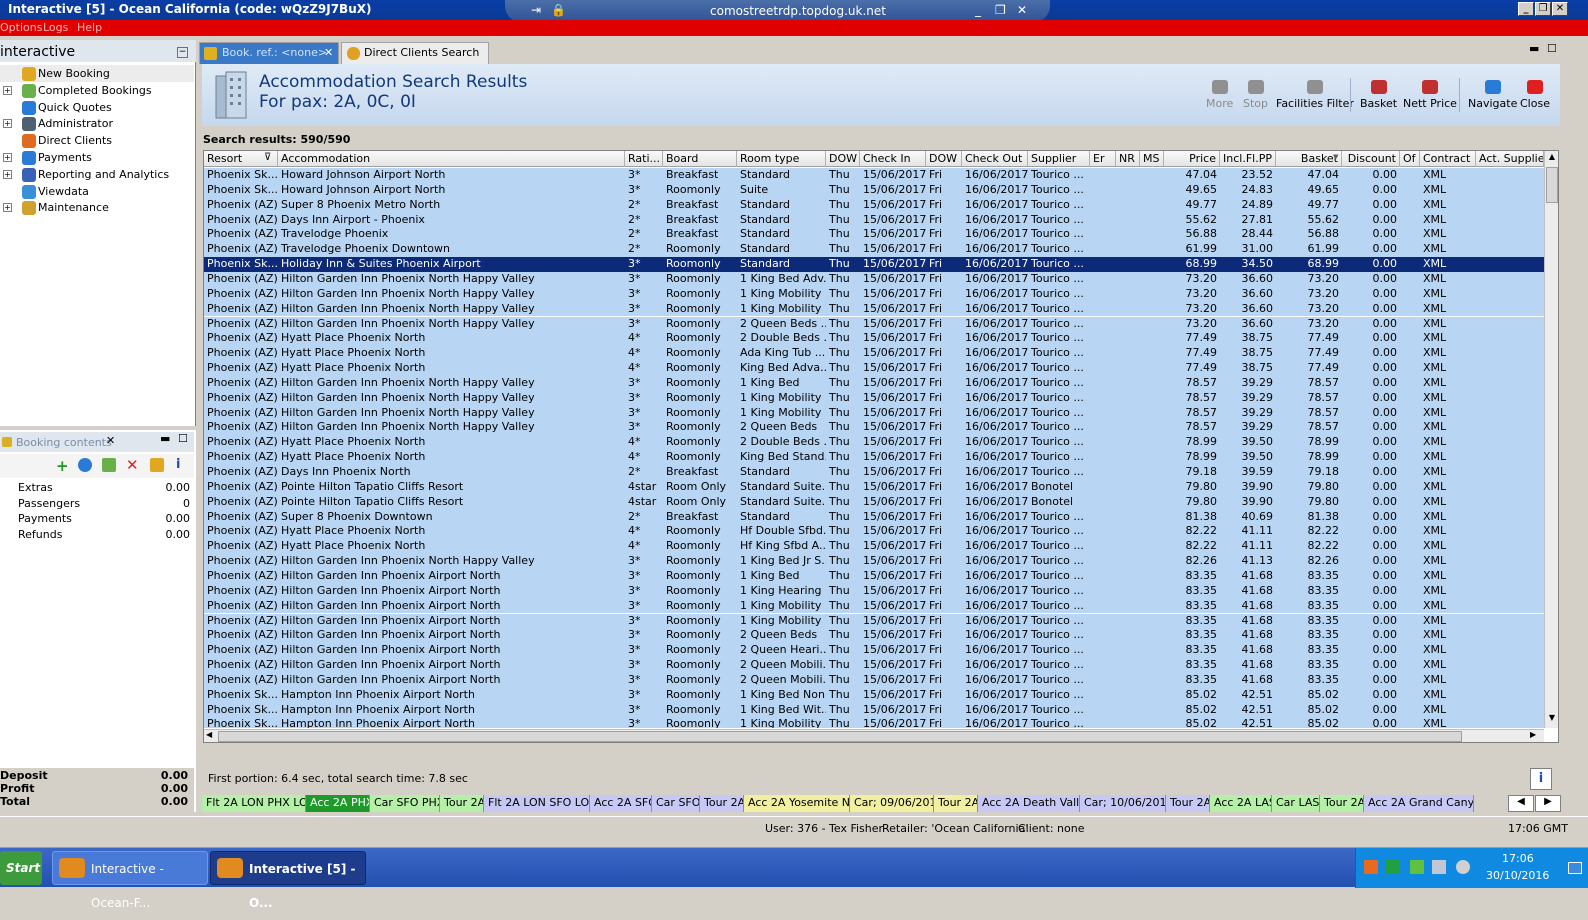 This screenshot has height=920, width=1588. Describe the element at coordinates (110, 440) in the screenshot. I see `booking-close-icon: ✕` at that location.